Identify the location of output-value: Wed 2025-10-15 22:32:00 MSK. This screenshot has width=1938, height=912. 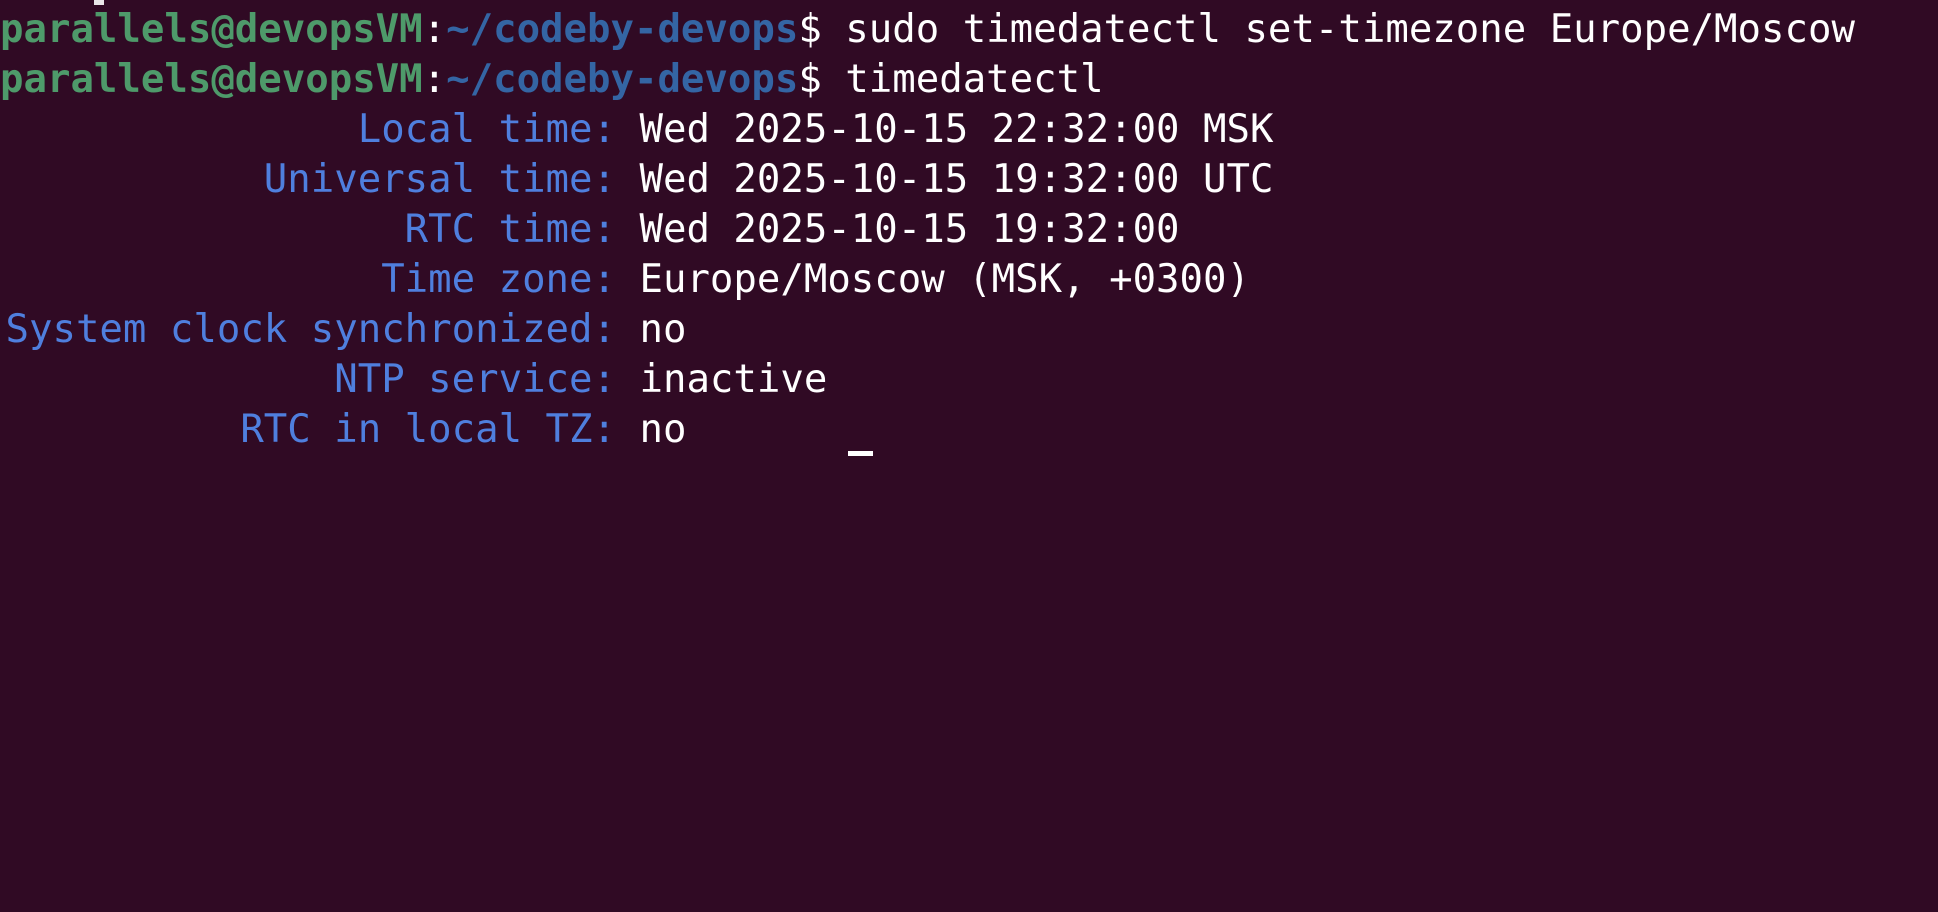
(956, 129).